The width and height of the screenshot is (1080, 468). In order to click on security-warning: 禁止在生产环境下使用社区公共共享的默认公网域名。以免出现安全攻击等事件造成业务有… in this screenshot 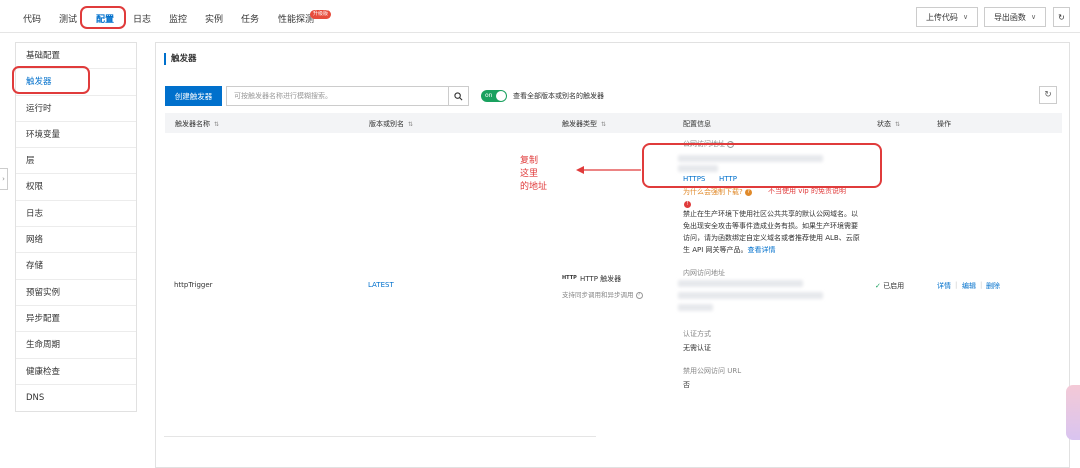, I will do `click(772, 232)`.